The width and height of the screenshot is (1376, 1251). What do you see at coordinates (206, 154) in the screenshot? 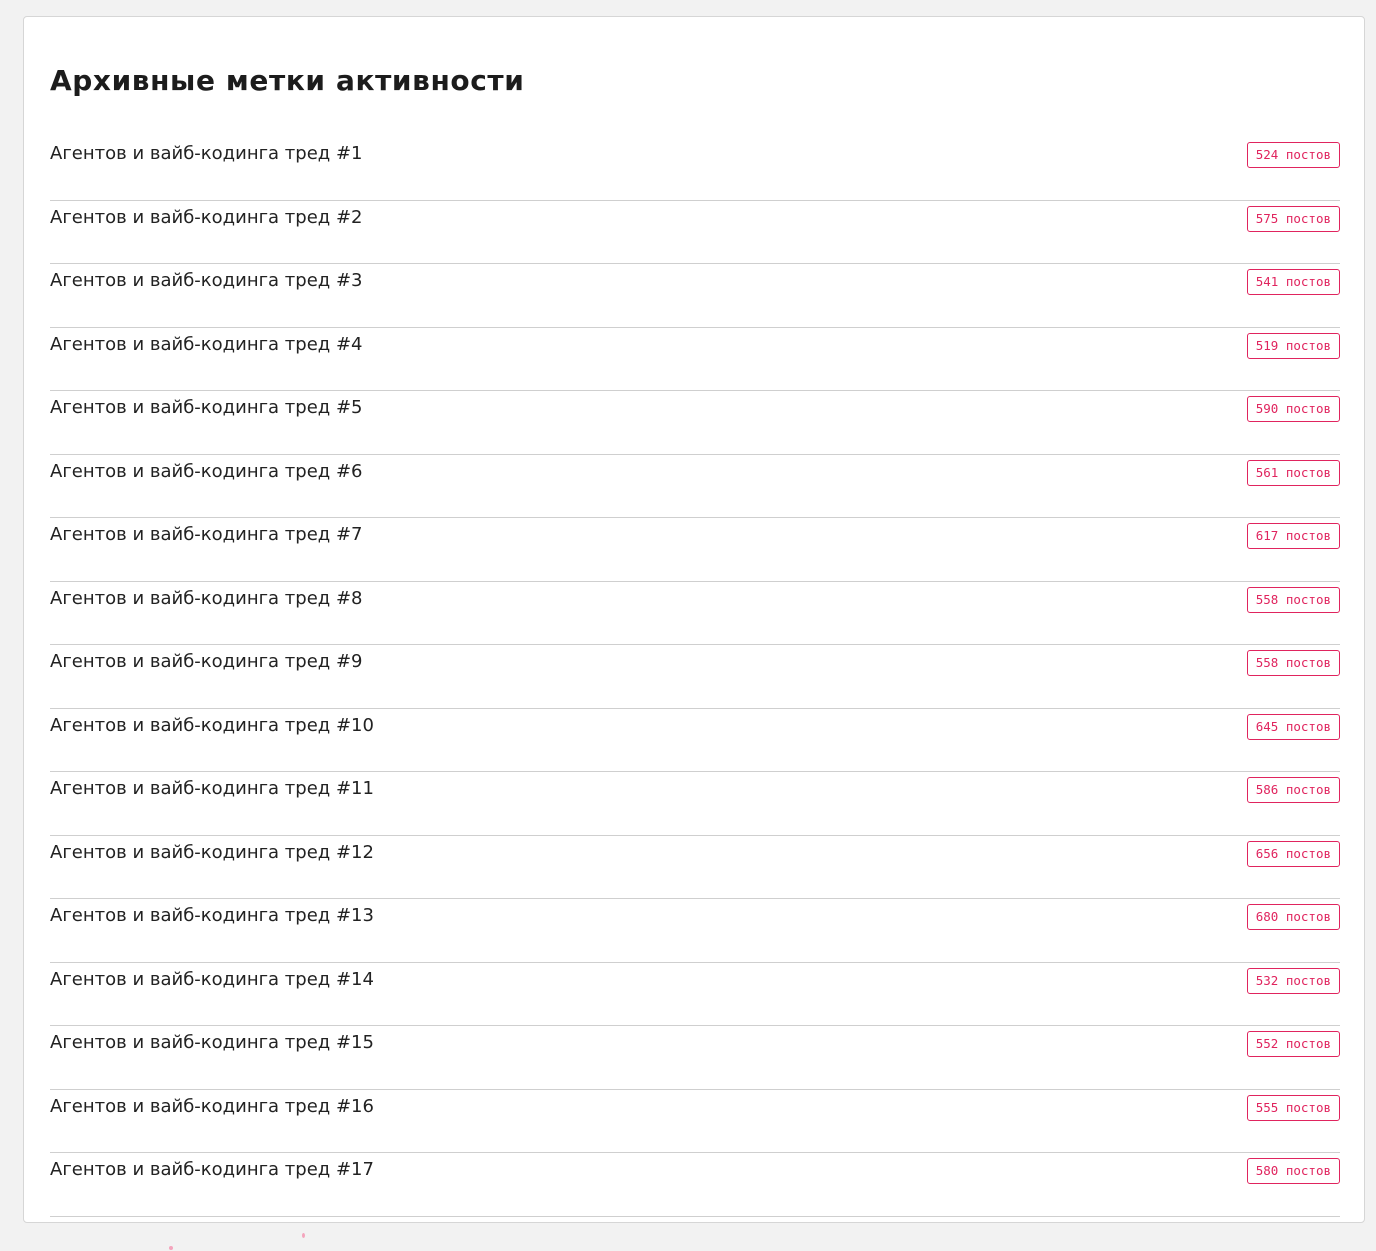
I see `thread-title-link: Агентов и вайб-кодинга тред #1` at bounding box center [206, 154].